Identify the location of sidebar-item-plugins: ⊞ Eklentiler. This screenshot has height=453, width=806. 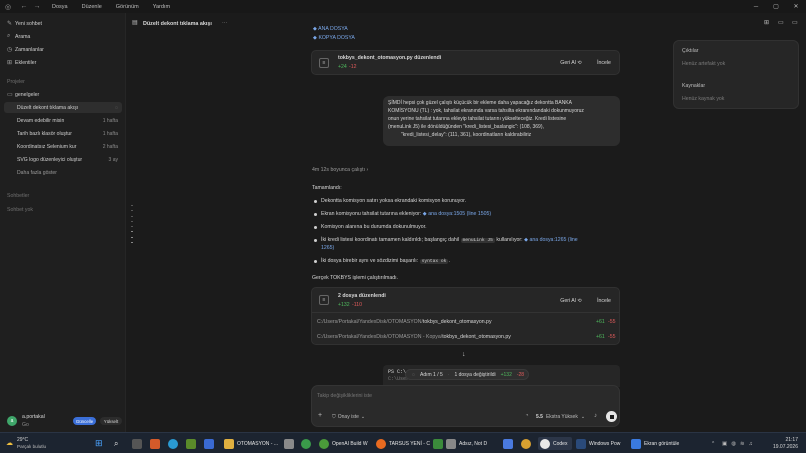
(63, 62).